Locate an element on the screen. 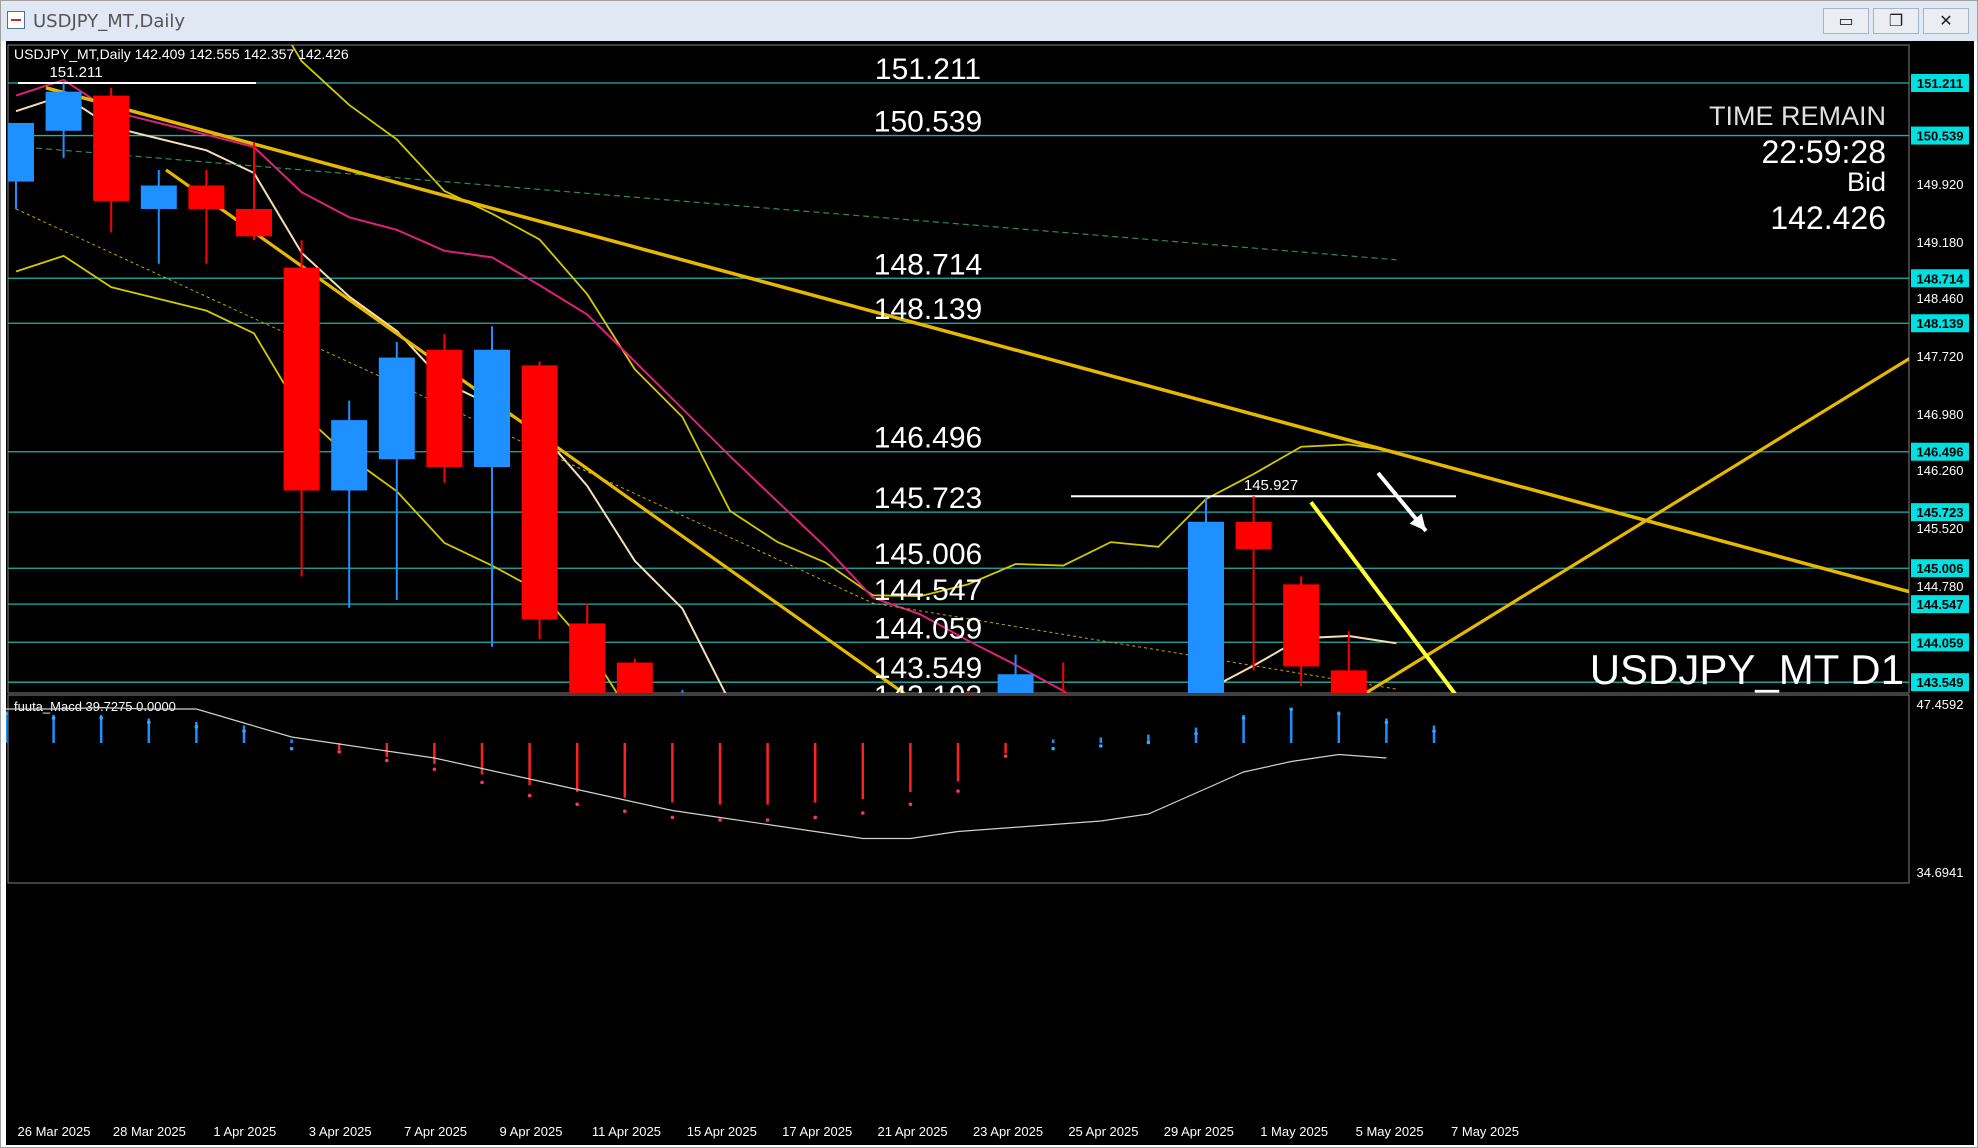 The image size is (1978, 1148). level-label: 144.547 is located at coordinates (928, 590).